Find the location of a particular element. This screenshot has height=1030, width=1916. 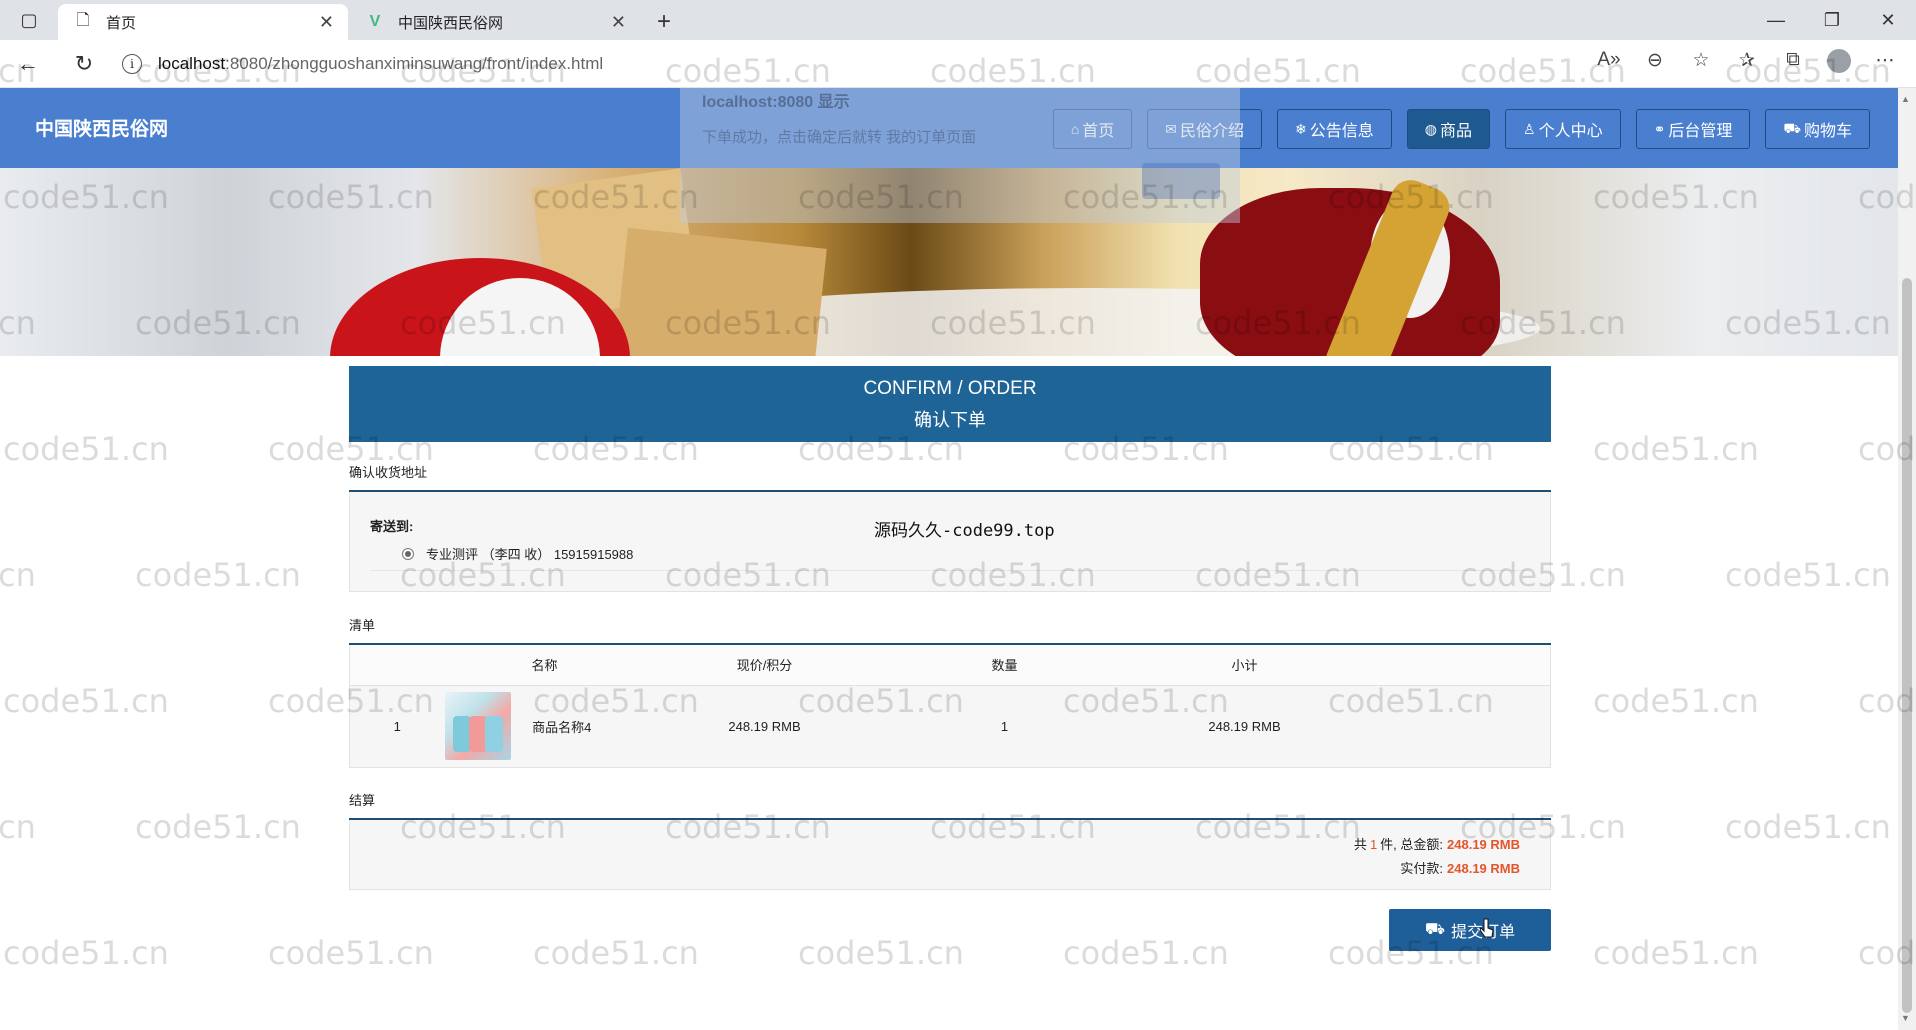

banner-gift-box is located at coordinates (720, 291).